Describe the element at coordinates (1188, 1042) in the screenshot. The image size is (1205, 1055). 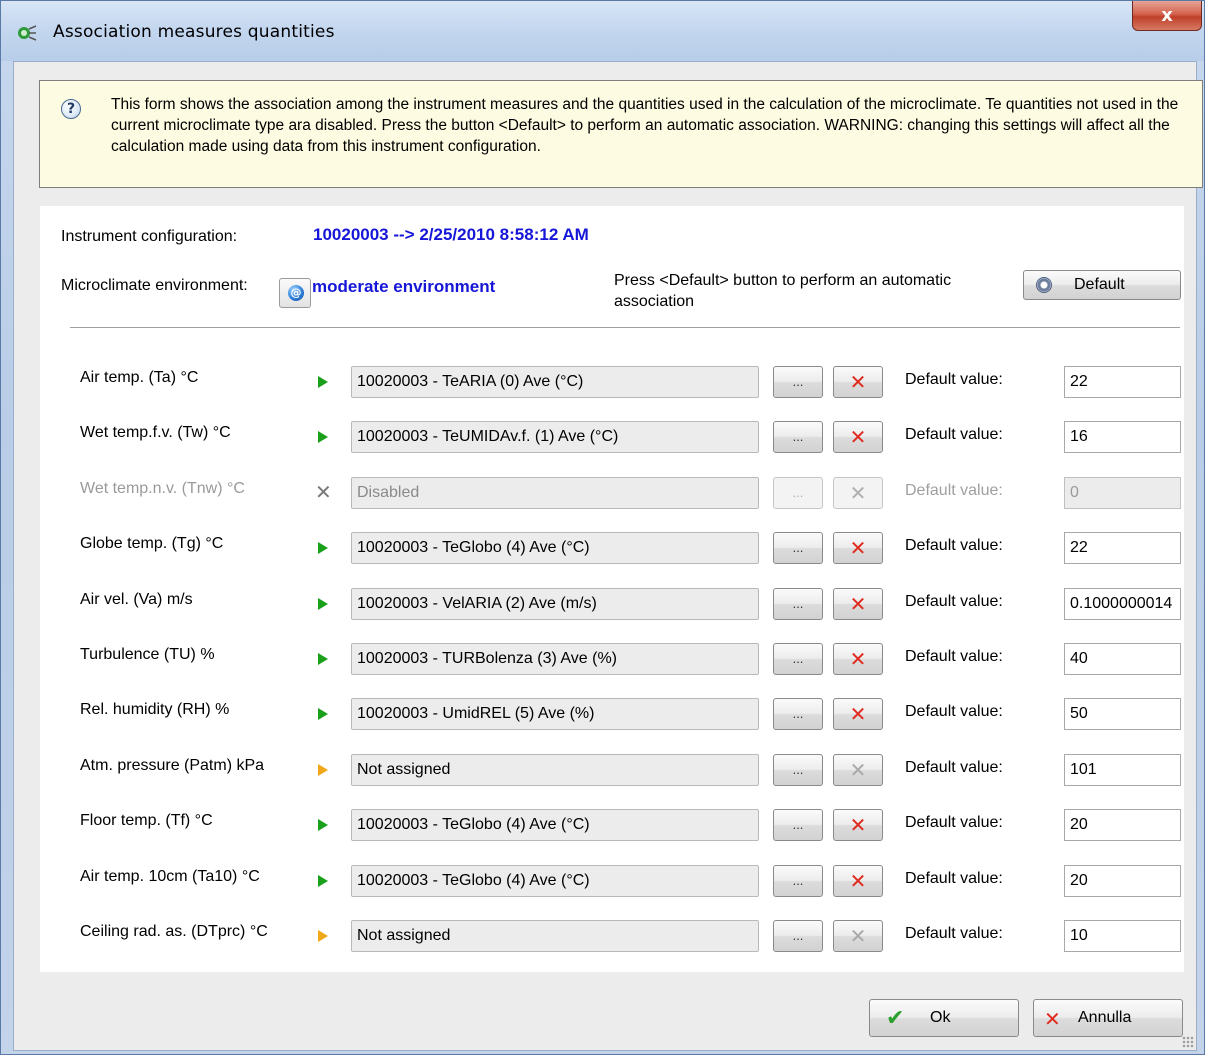
I see `resize-grip` at that location.